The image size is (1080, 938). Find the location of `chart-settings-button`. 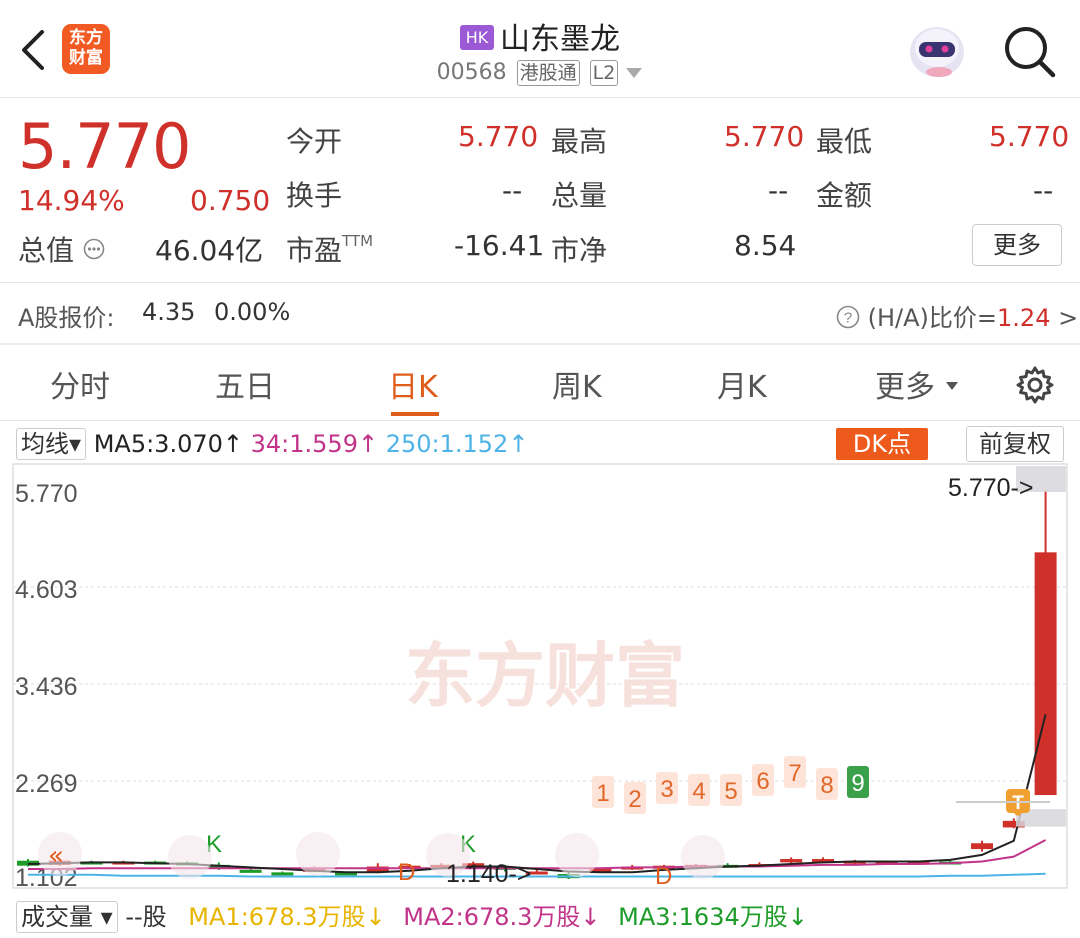

chart-settings-button is located at coordinates (1035, 387).